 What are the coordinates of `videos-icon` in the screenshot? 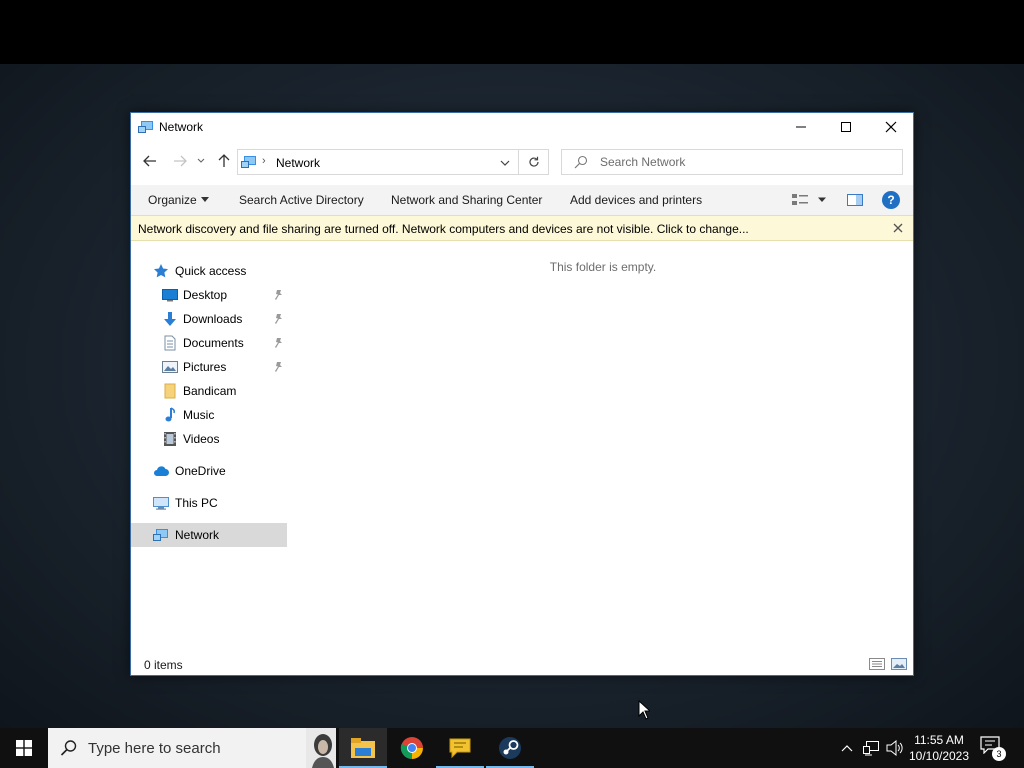 It's located at (170, 439).